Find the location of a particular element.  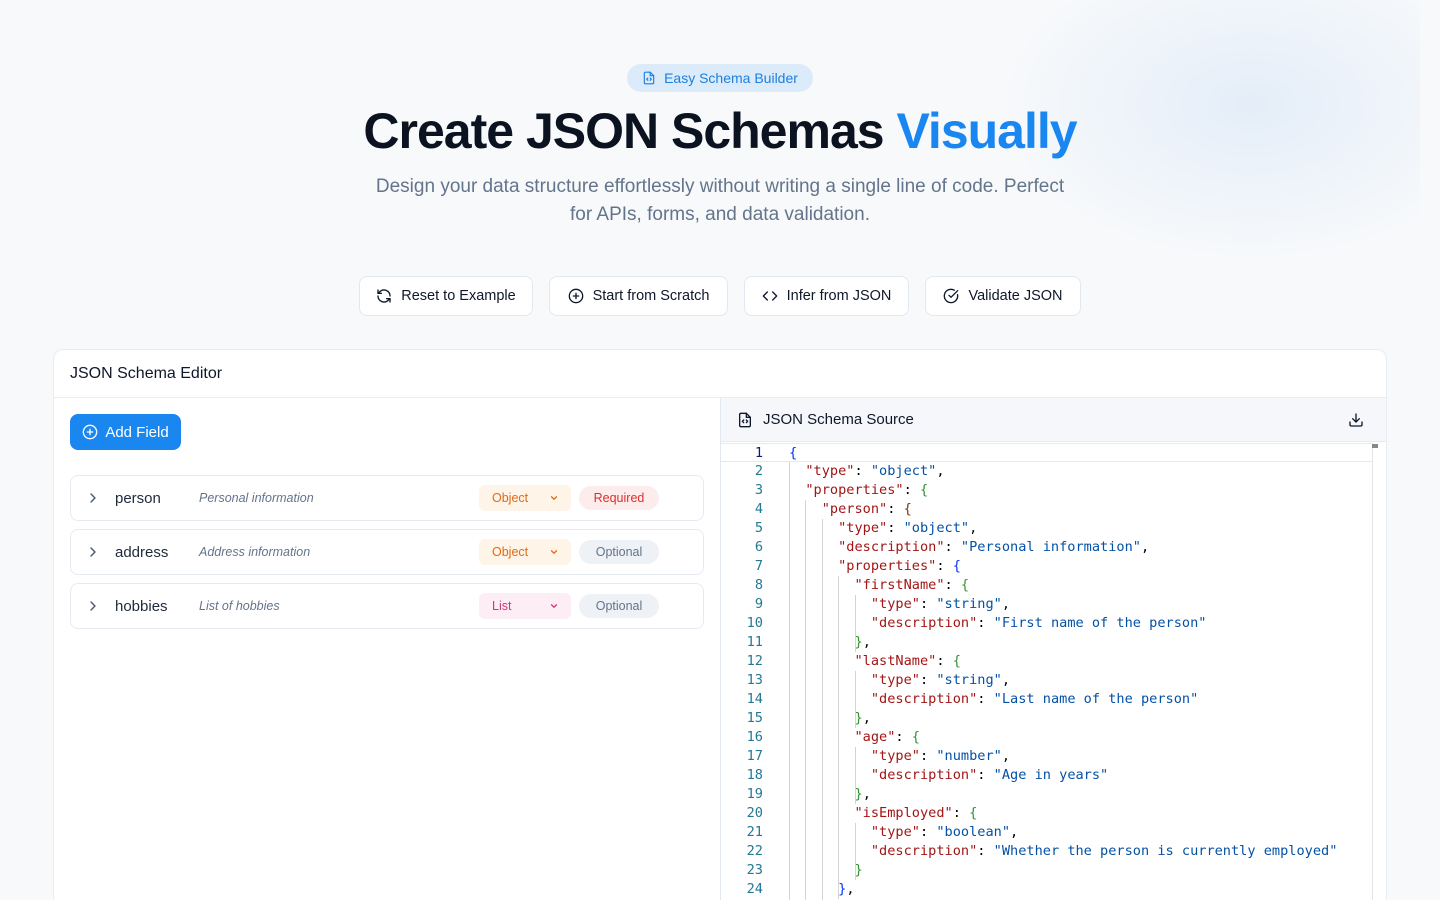

code-line: 6 "description": "Personal information", is located at coordinates (1047, 547).